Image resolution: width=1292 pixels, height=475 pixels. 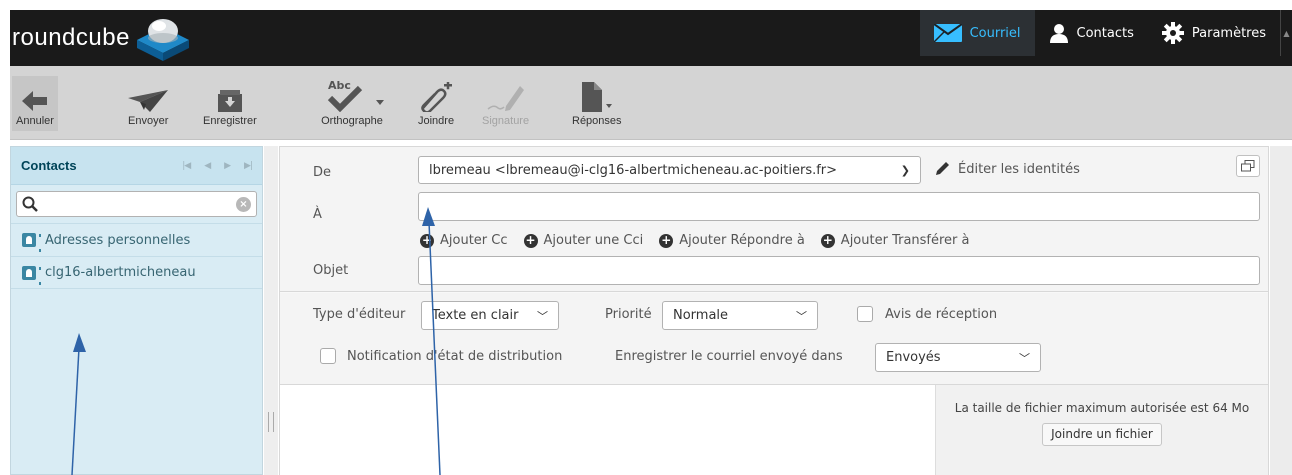 I want to click on next-page-icon: ▶, so click(x=227, y=166).